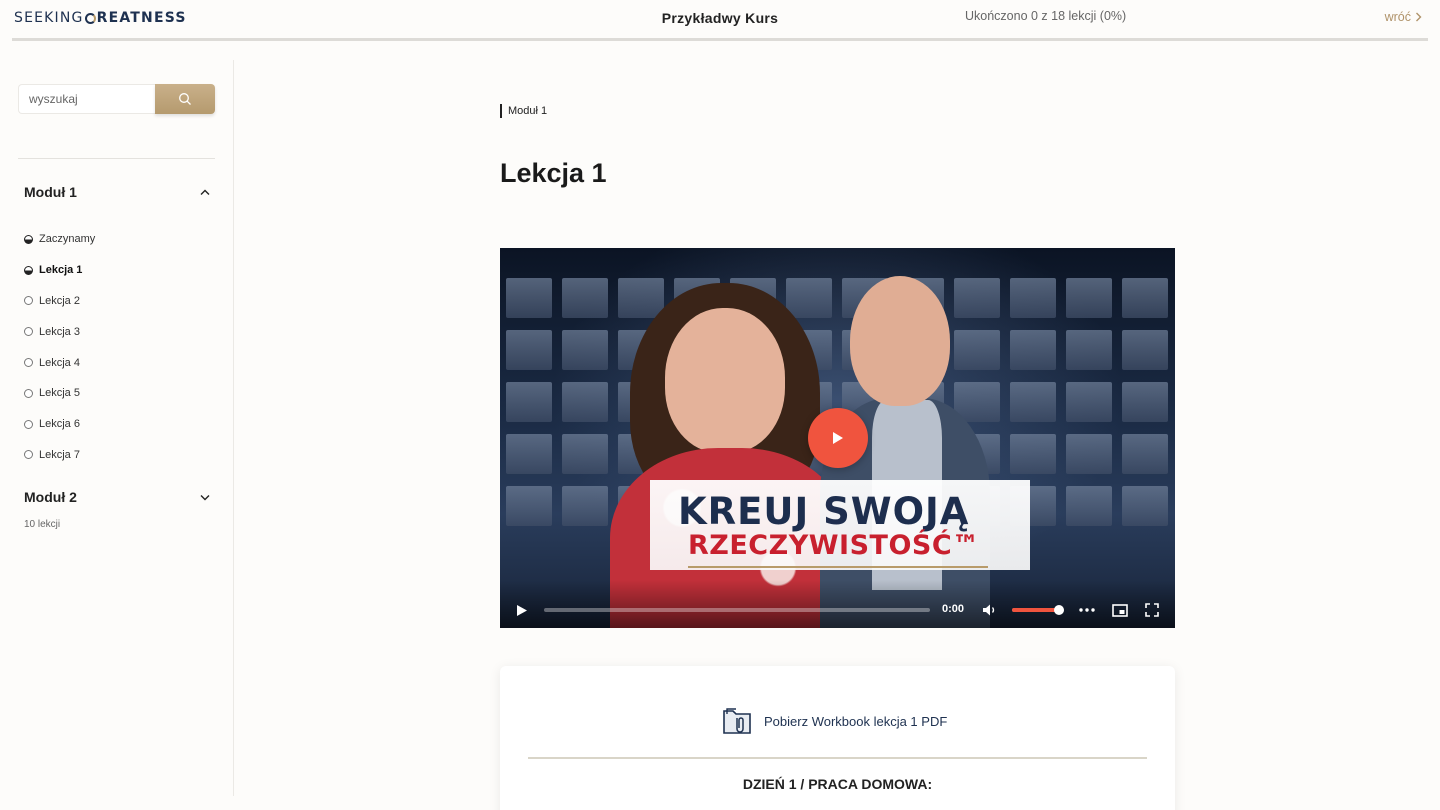 This screenshot has width=1440, height=810. Describe the element at coordinates (1058, 610) in the screenshot. I see `volume-slider-handle` at that location.